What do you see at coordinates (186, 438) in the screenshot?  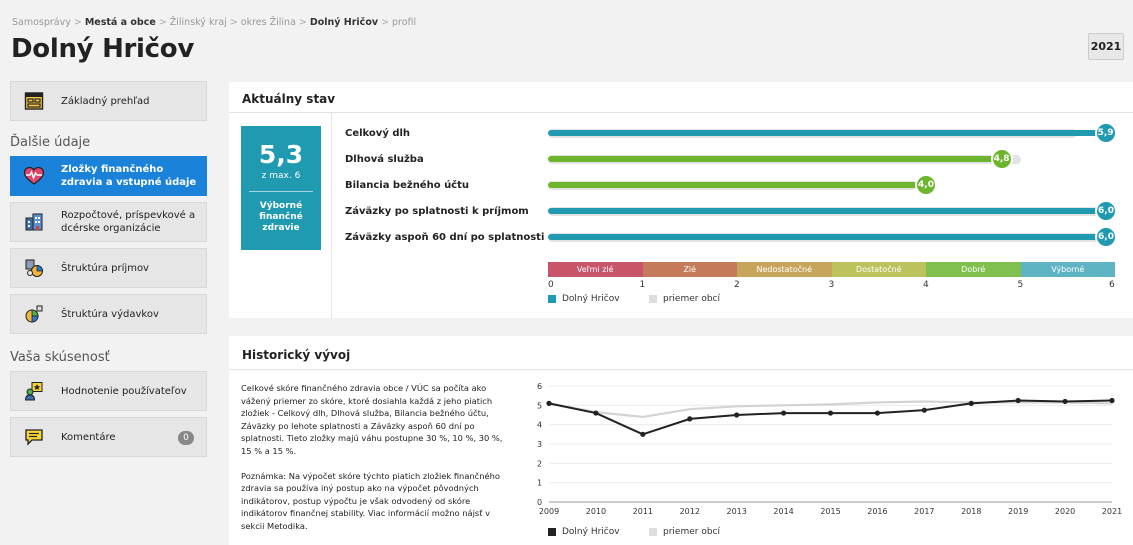 I see `comments-count-badge: 0` at bounding box center [186, 438].